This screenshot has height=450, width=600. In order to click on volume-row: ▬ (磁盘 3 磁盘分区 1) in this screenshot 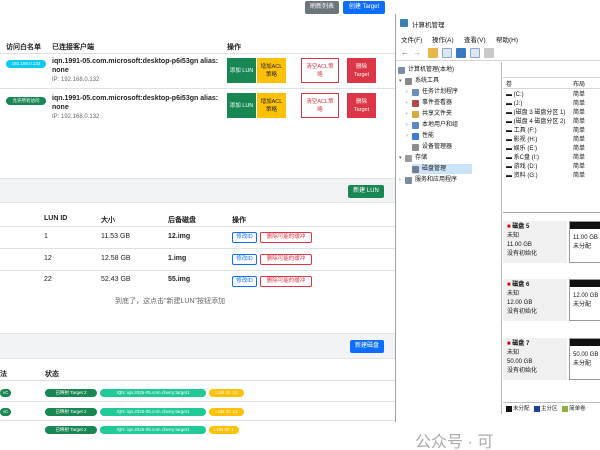, I will do `click(535, 113)`.